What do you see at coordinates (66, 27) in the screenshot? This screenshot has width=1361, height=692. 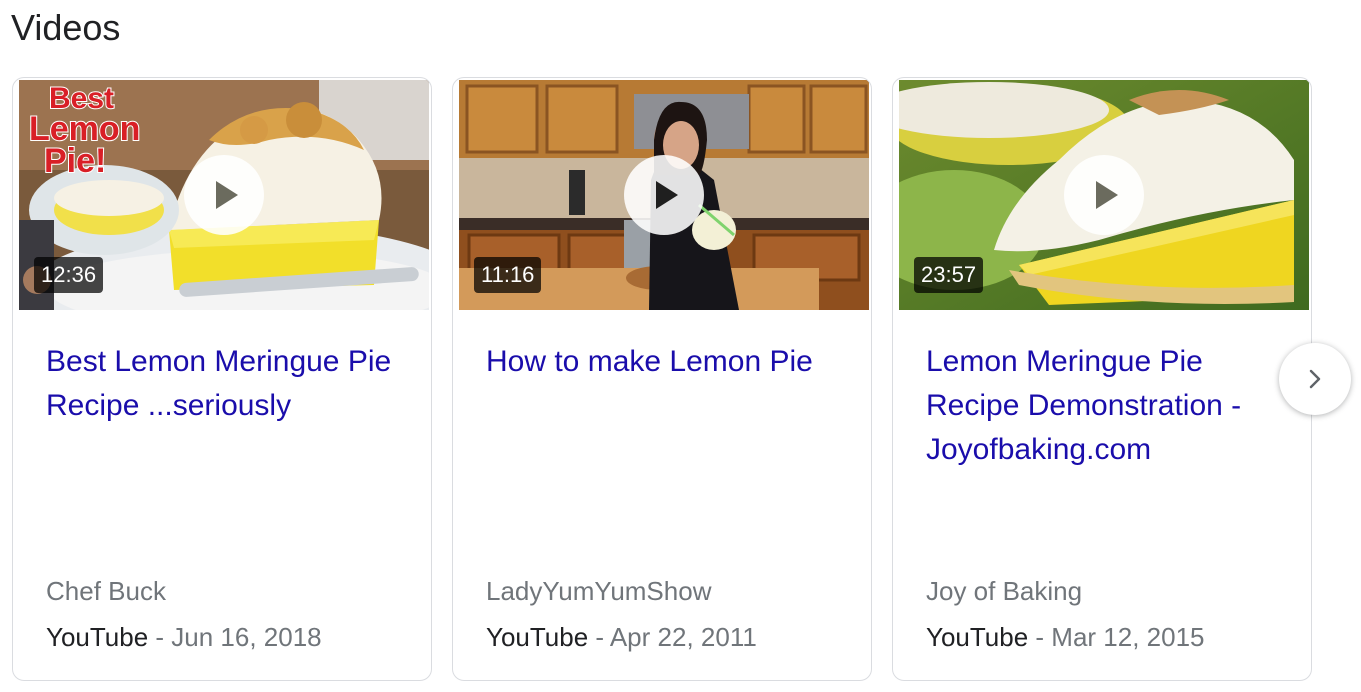 I see `section-title: Videos` at bounding box center [66, 27].